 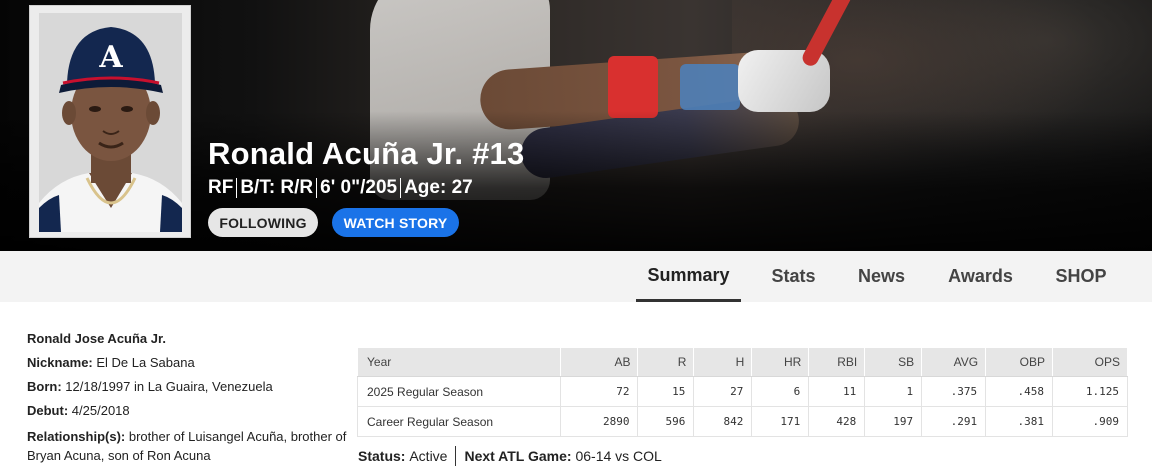 I want to click on cell-r: 15, so click(x=666, y=391).